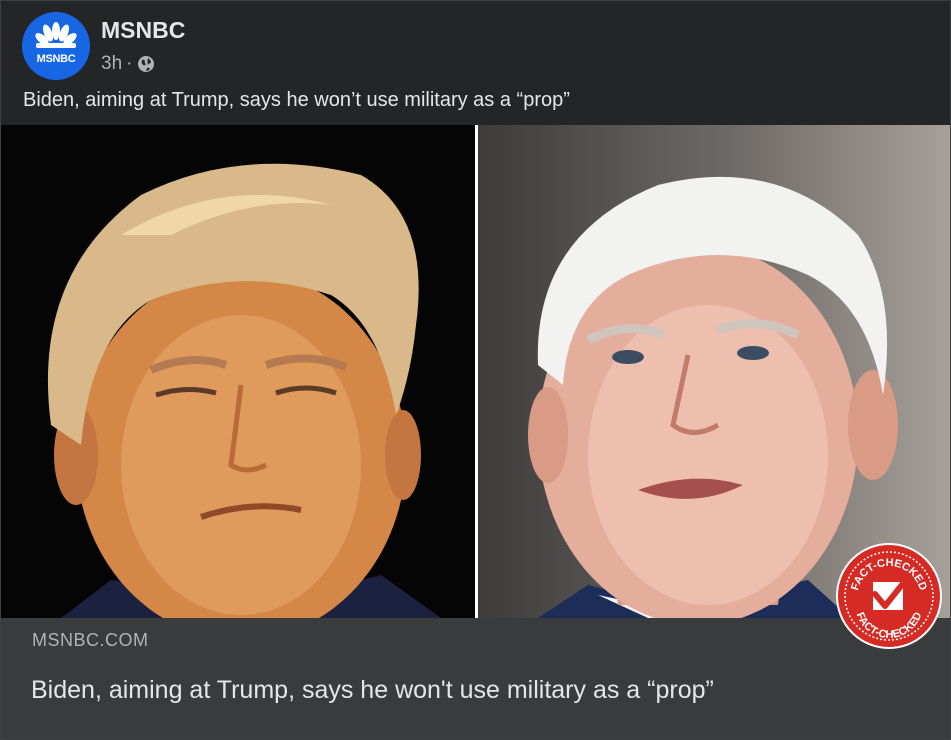 The width and height of the screenshot is (951, 740). I want to click on fact-checked-badge: FACT-CHECKED FACT-CHECKED, so click(889, 596).